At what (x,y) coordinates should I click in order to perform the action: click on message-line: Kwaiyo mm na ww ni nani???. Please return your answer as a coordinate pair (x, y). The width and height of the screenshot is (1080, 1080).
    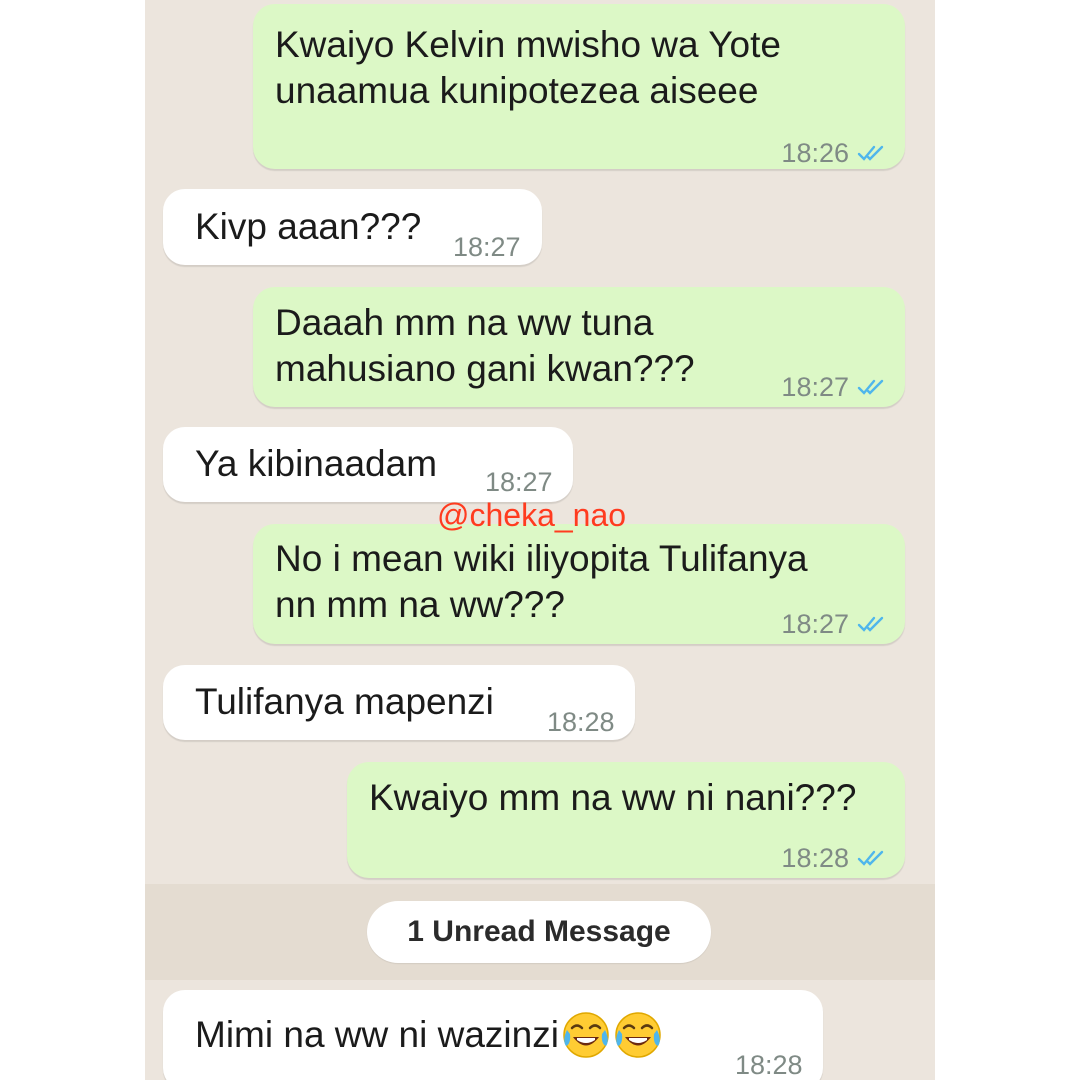
    Looking at the image, I should click on (613, 797).